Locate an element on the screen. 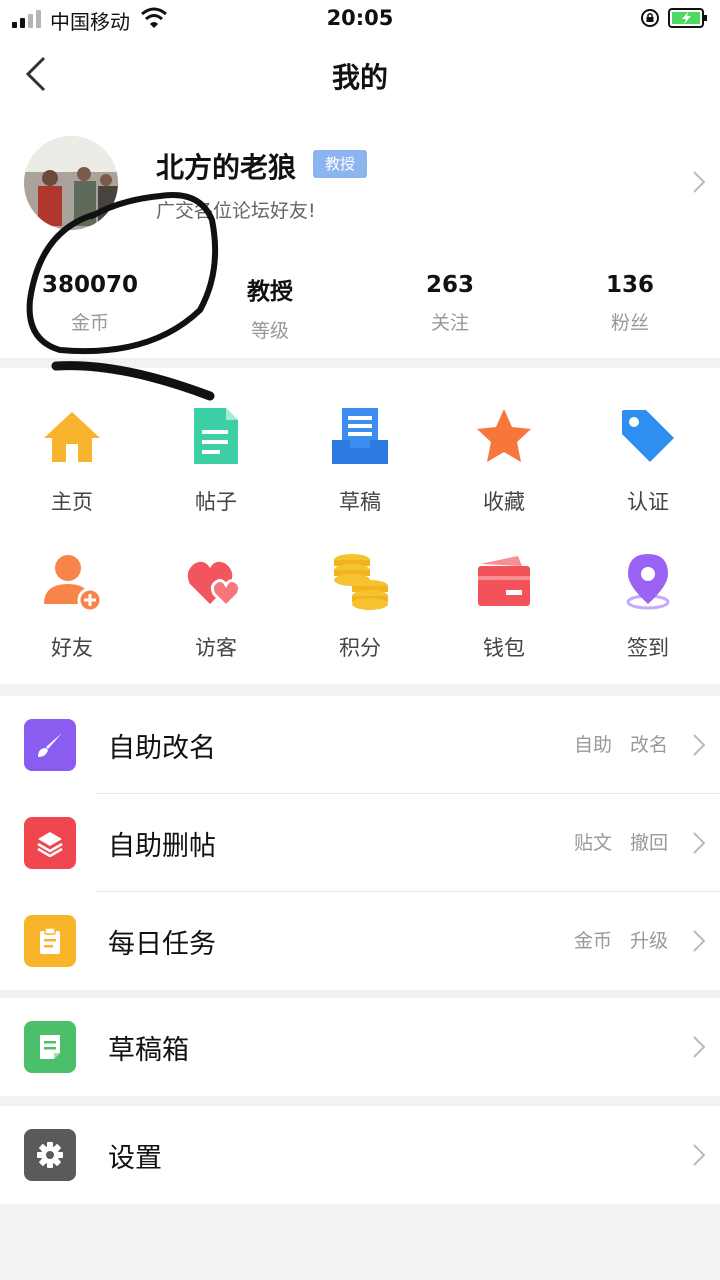  stat-value: 136 is located at coordinates (629, 285).